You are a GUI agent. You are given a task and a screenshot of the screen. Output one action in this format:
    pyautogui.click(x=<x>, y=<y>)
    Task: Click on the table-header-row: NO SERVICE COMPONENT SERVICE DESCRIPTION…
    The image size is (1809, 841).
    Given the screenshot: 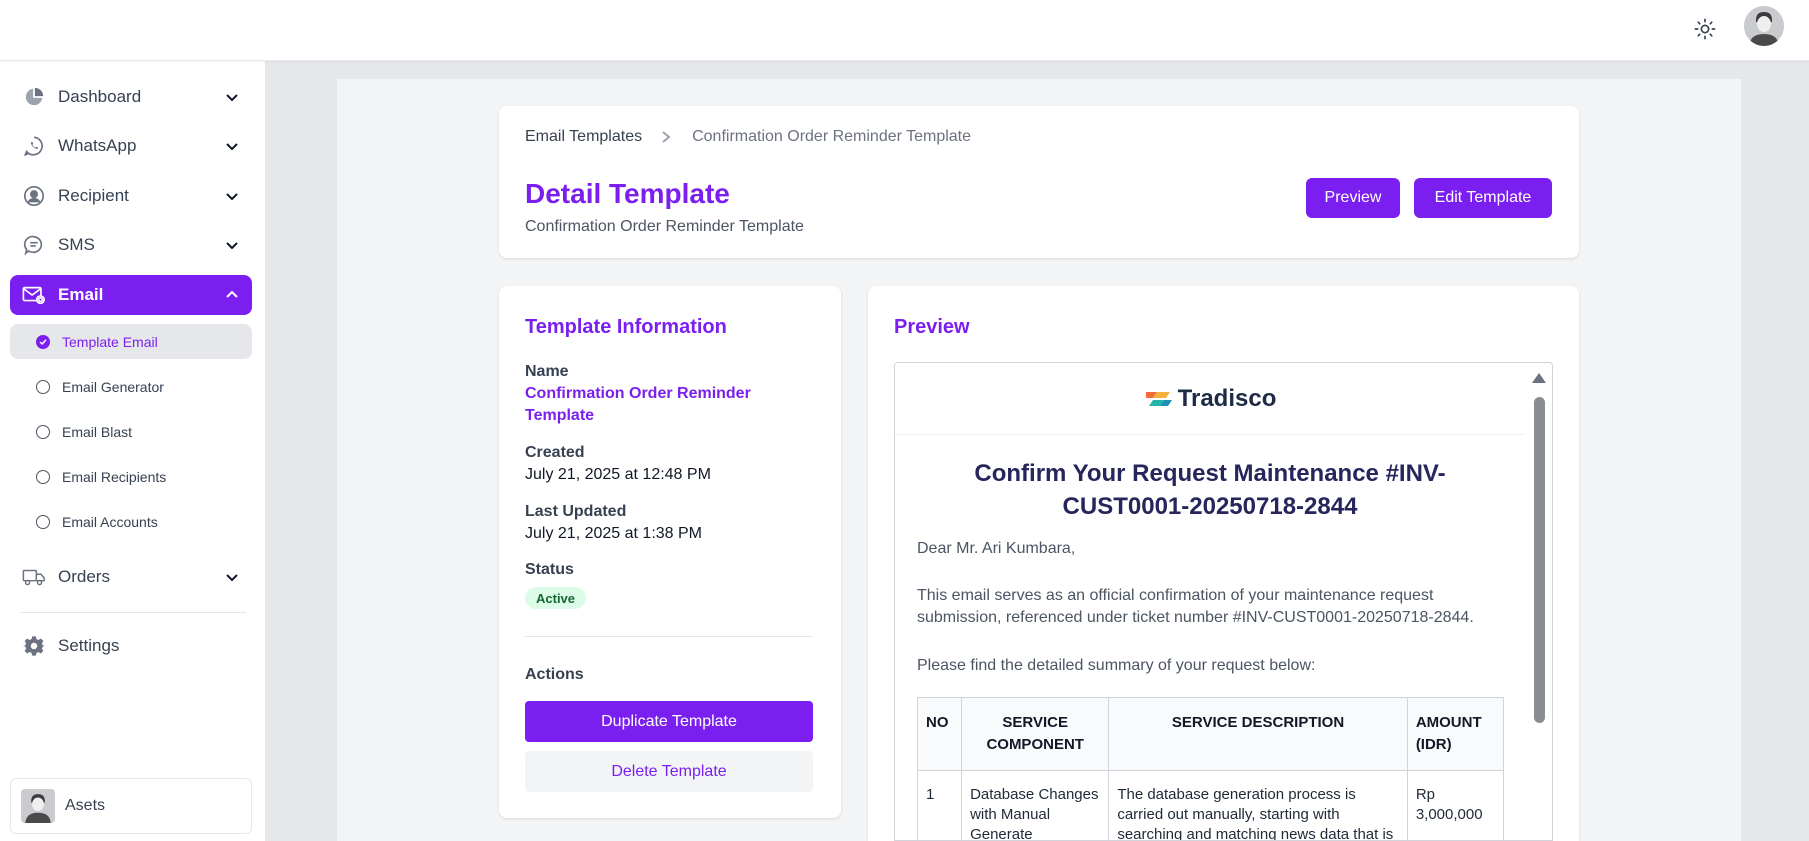 What is the action you would take?
    pyautogui.click(x=1210, y=734)
    